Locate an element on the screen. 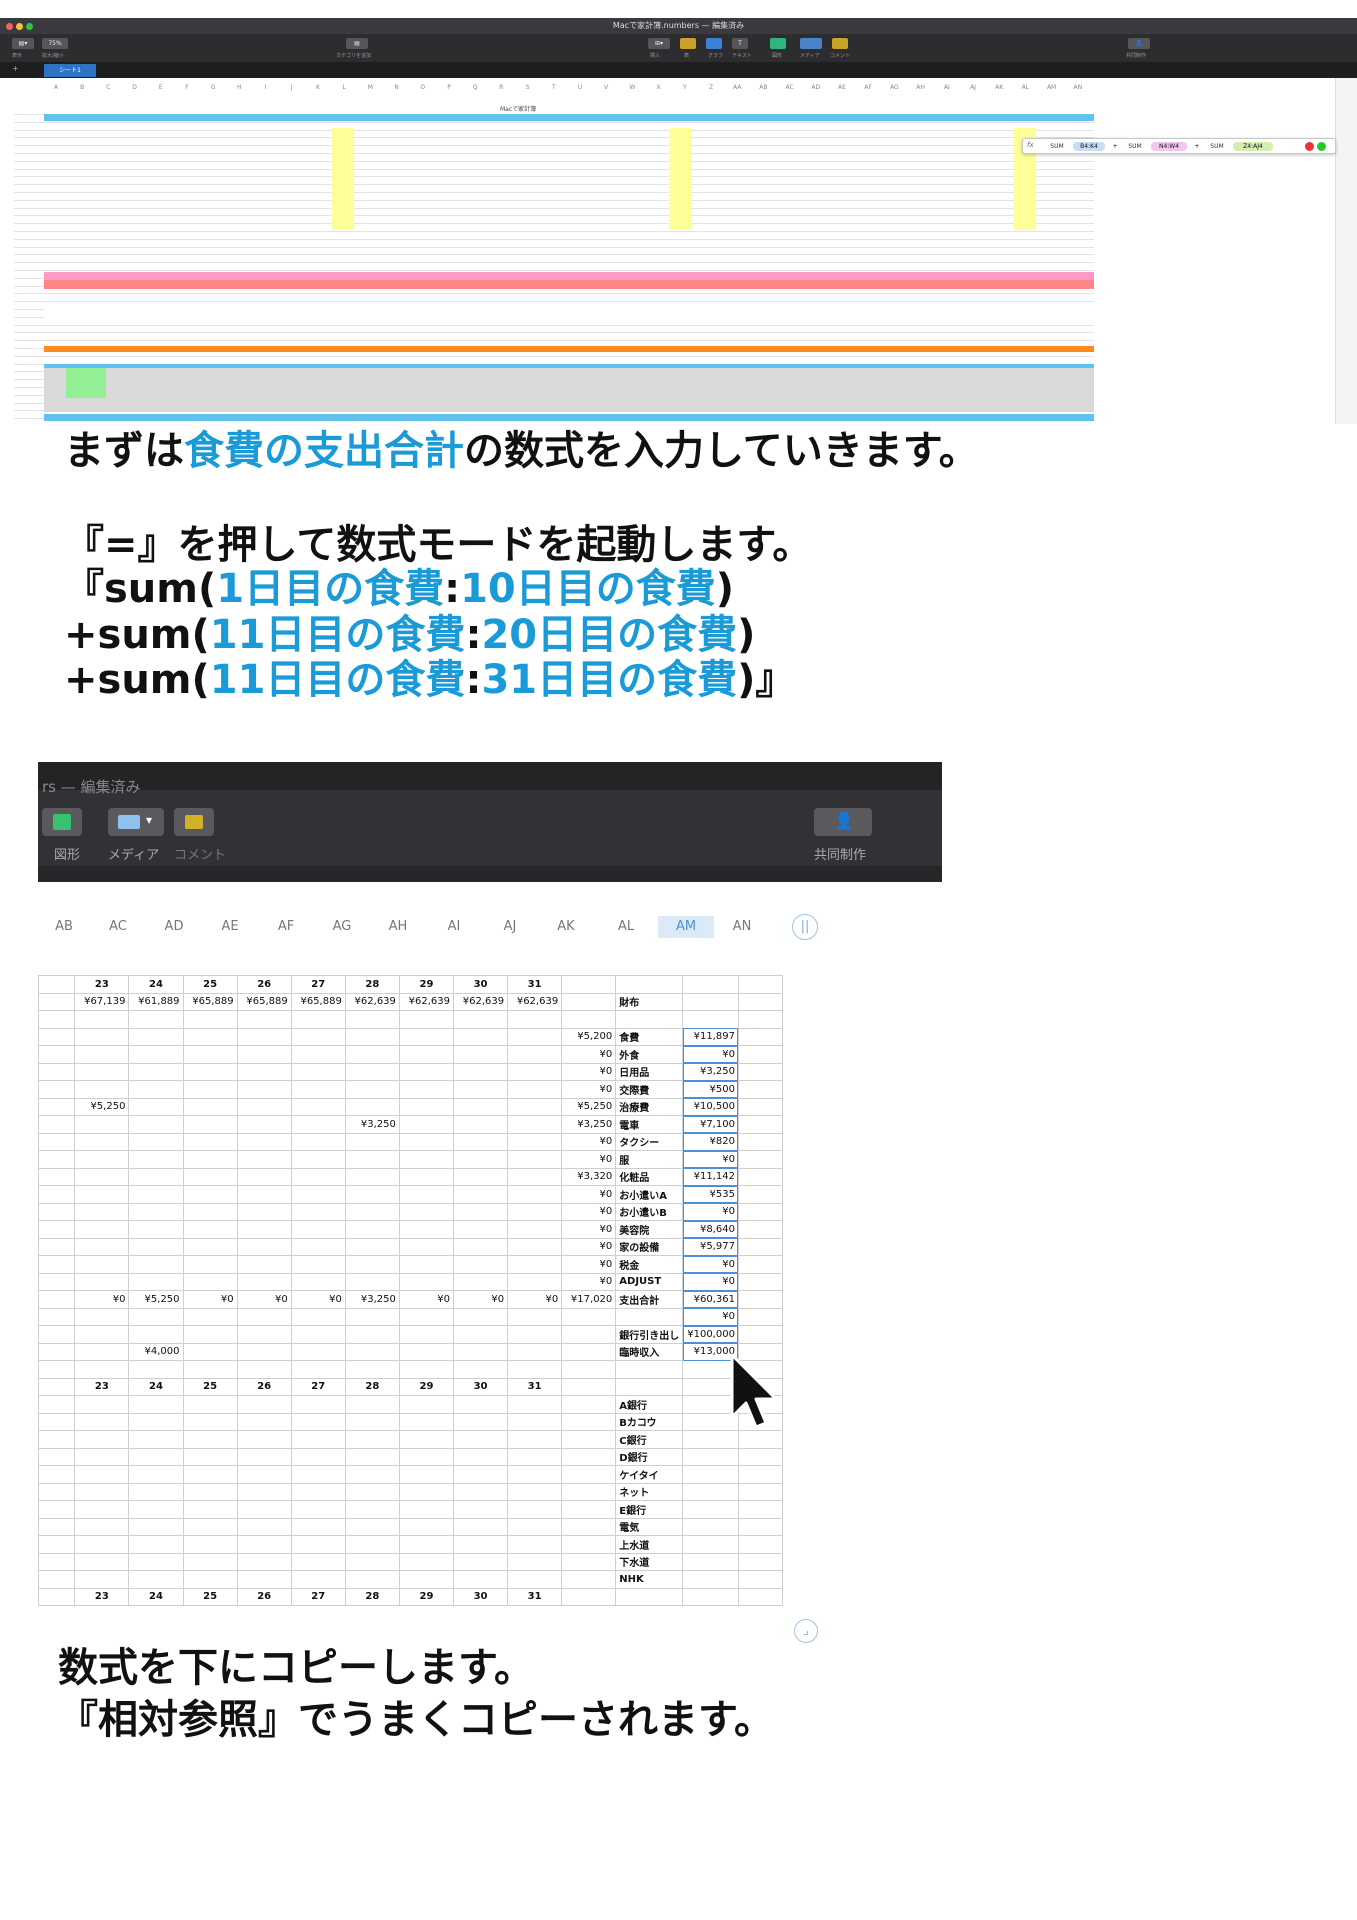  category-label: 税金 is located at coordinates (649, 1264).